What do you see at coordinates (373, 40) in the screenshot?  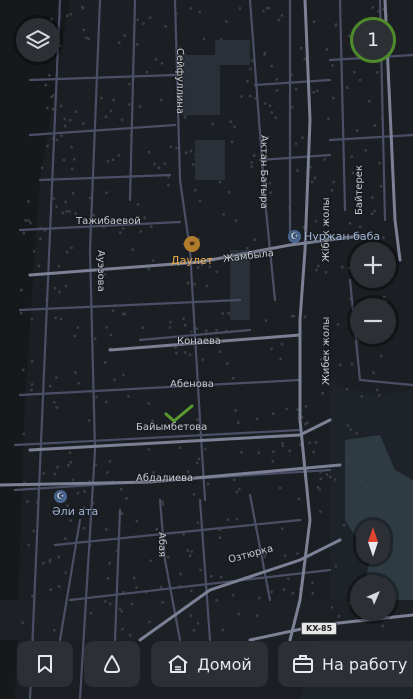 I see `counter-badge: 1` at bounding box center [373, 40].